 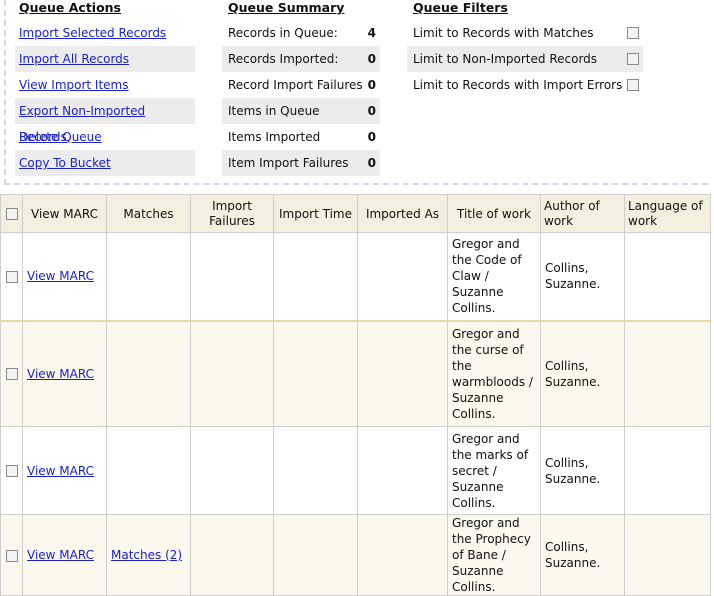 I want to click on col-language-of-work: Language of work, so click(x=667, y=213).